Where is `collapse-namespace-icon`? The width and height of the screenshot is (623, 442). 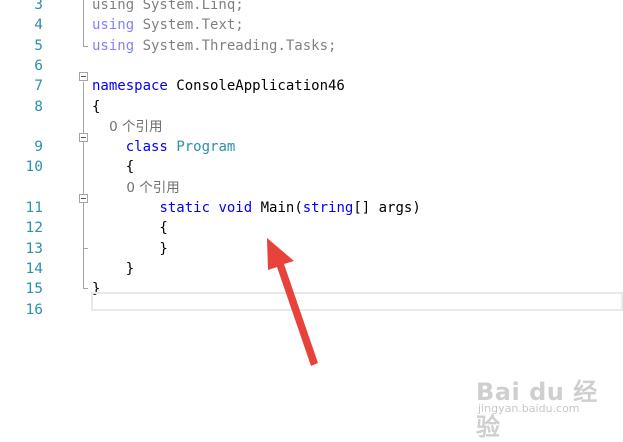 collapse-namespace-icon is located at coordinates (83, 76).